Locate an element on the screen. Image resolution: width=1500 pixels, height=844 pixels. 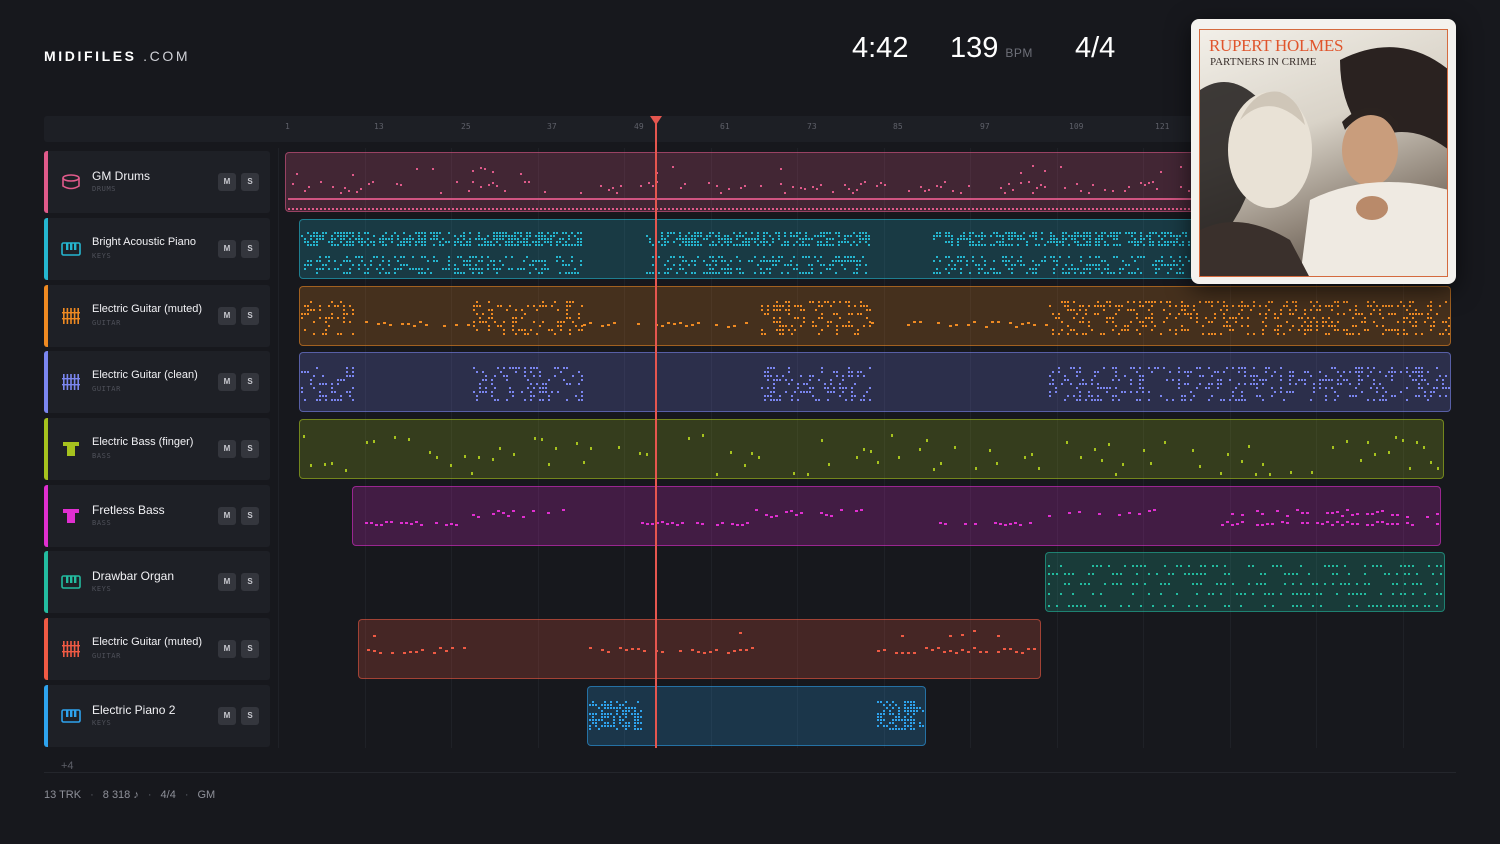
footer-standard: GM is located at coordinates (206, 795).